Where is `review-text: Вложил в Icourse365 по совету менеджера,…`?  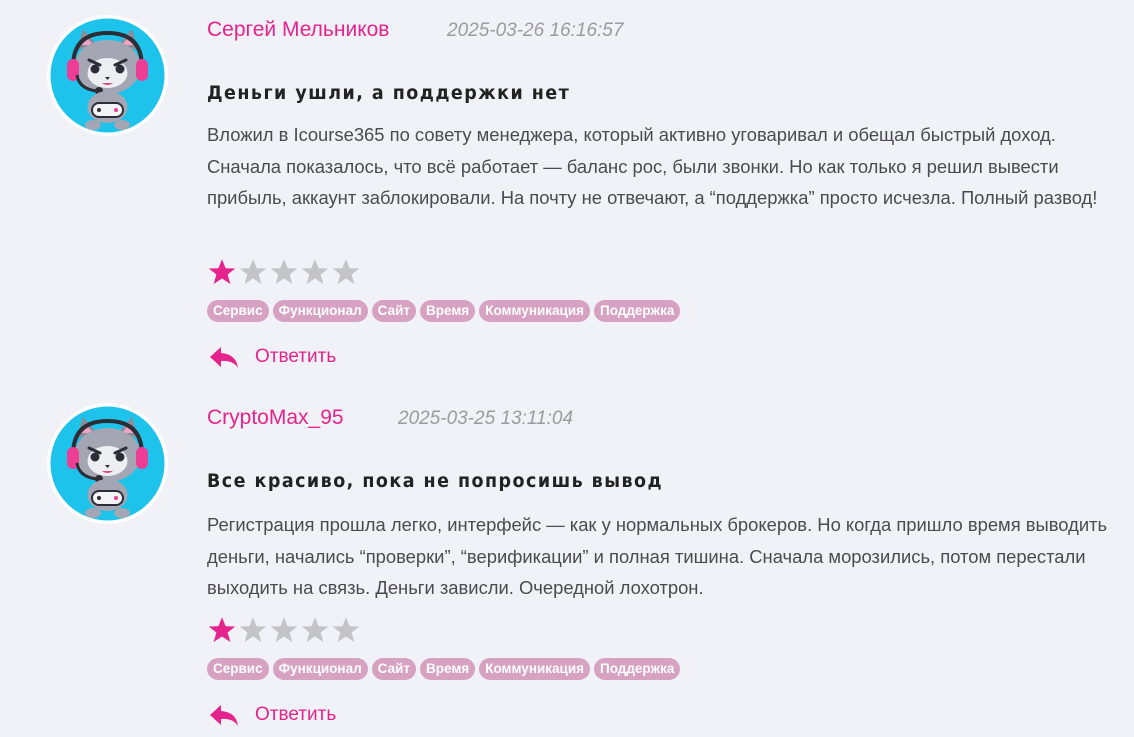
review-text: Вложил в Icourse365 по совету менеджера,… is located at coordinates (652, 166).